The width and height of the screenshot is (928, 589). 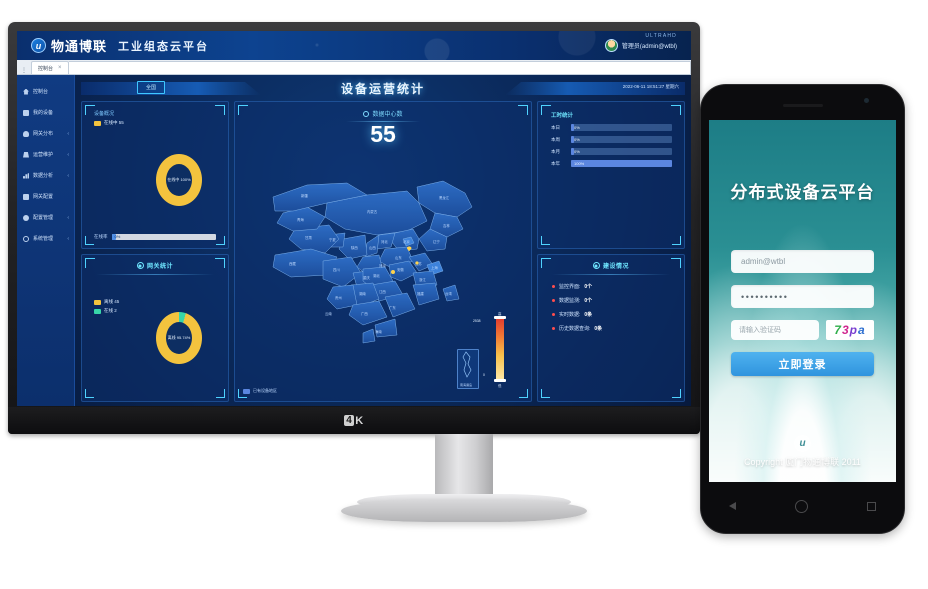 What do you see at coordinates (26, 238) in the screenshot?
I see `system-icon` at bounding box center [26, 238].